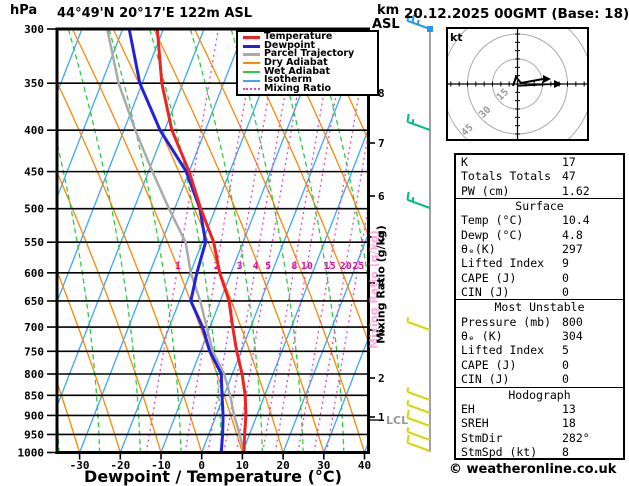  I want to click on table-row-value: 4.8, so click(572, 234).